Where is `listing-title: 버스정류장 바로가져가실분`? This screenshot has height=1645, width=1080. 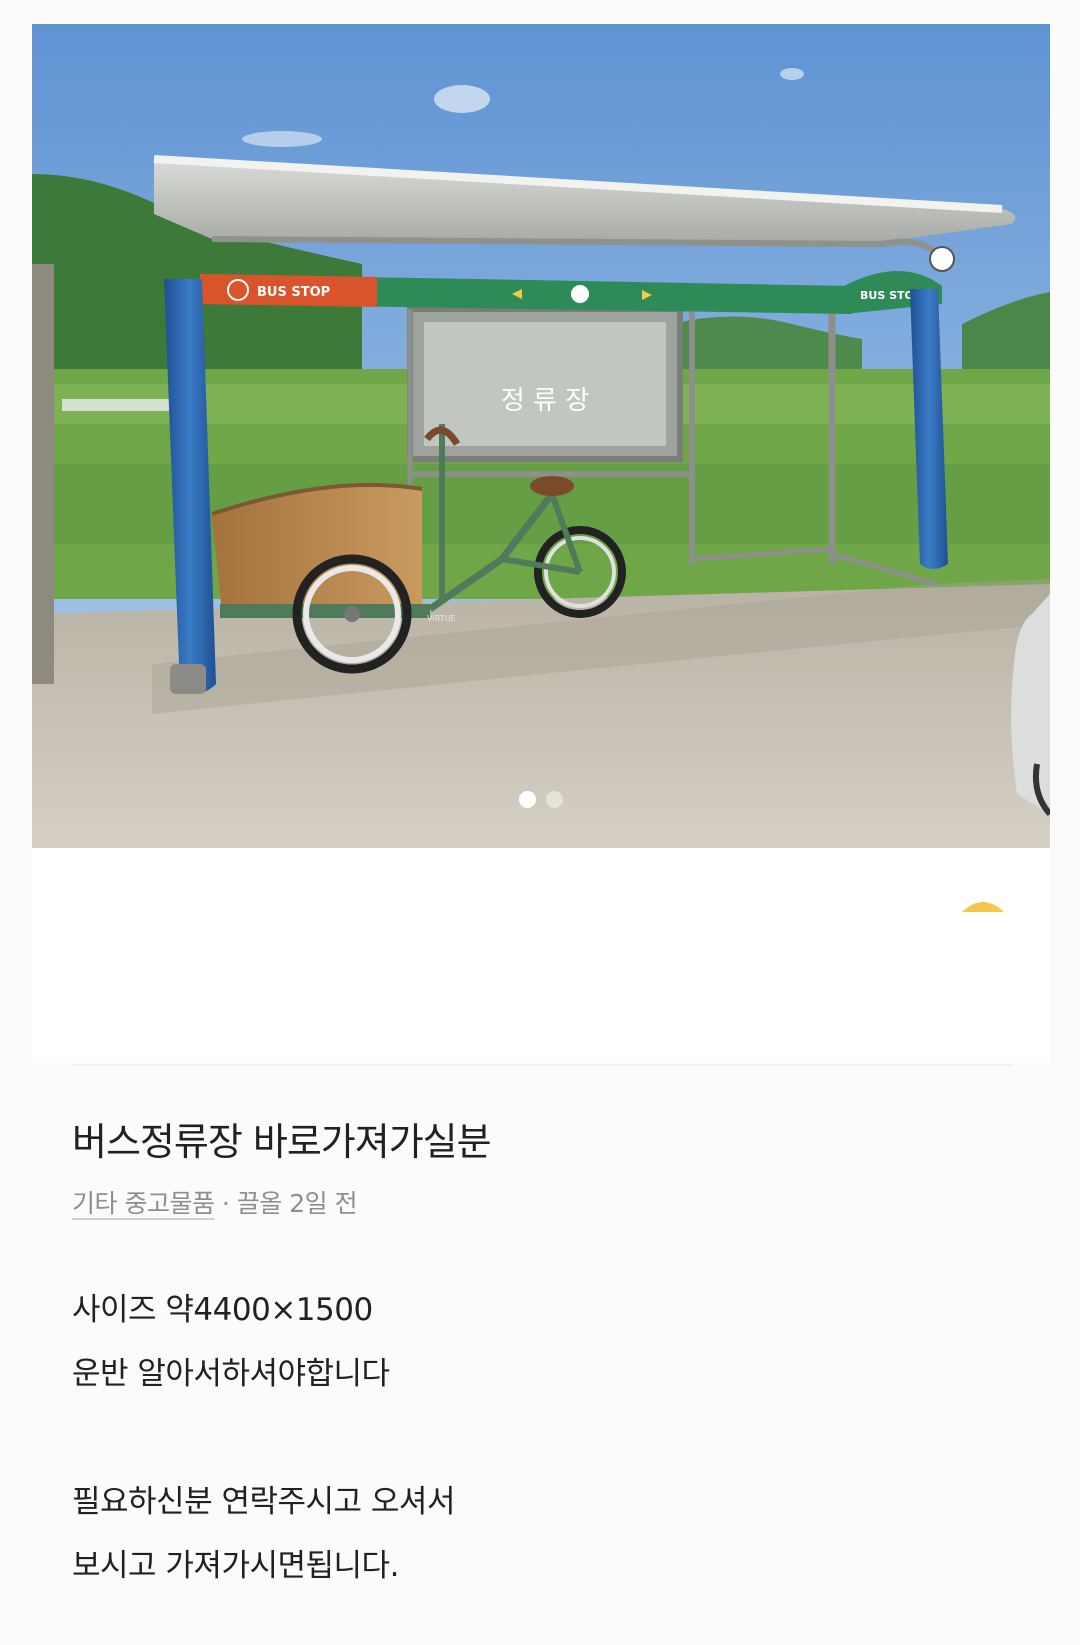 listing-title: 버스정류장 바로가져가실분 is located at coordinates (282, 1142).